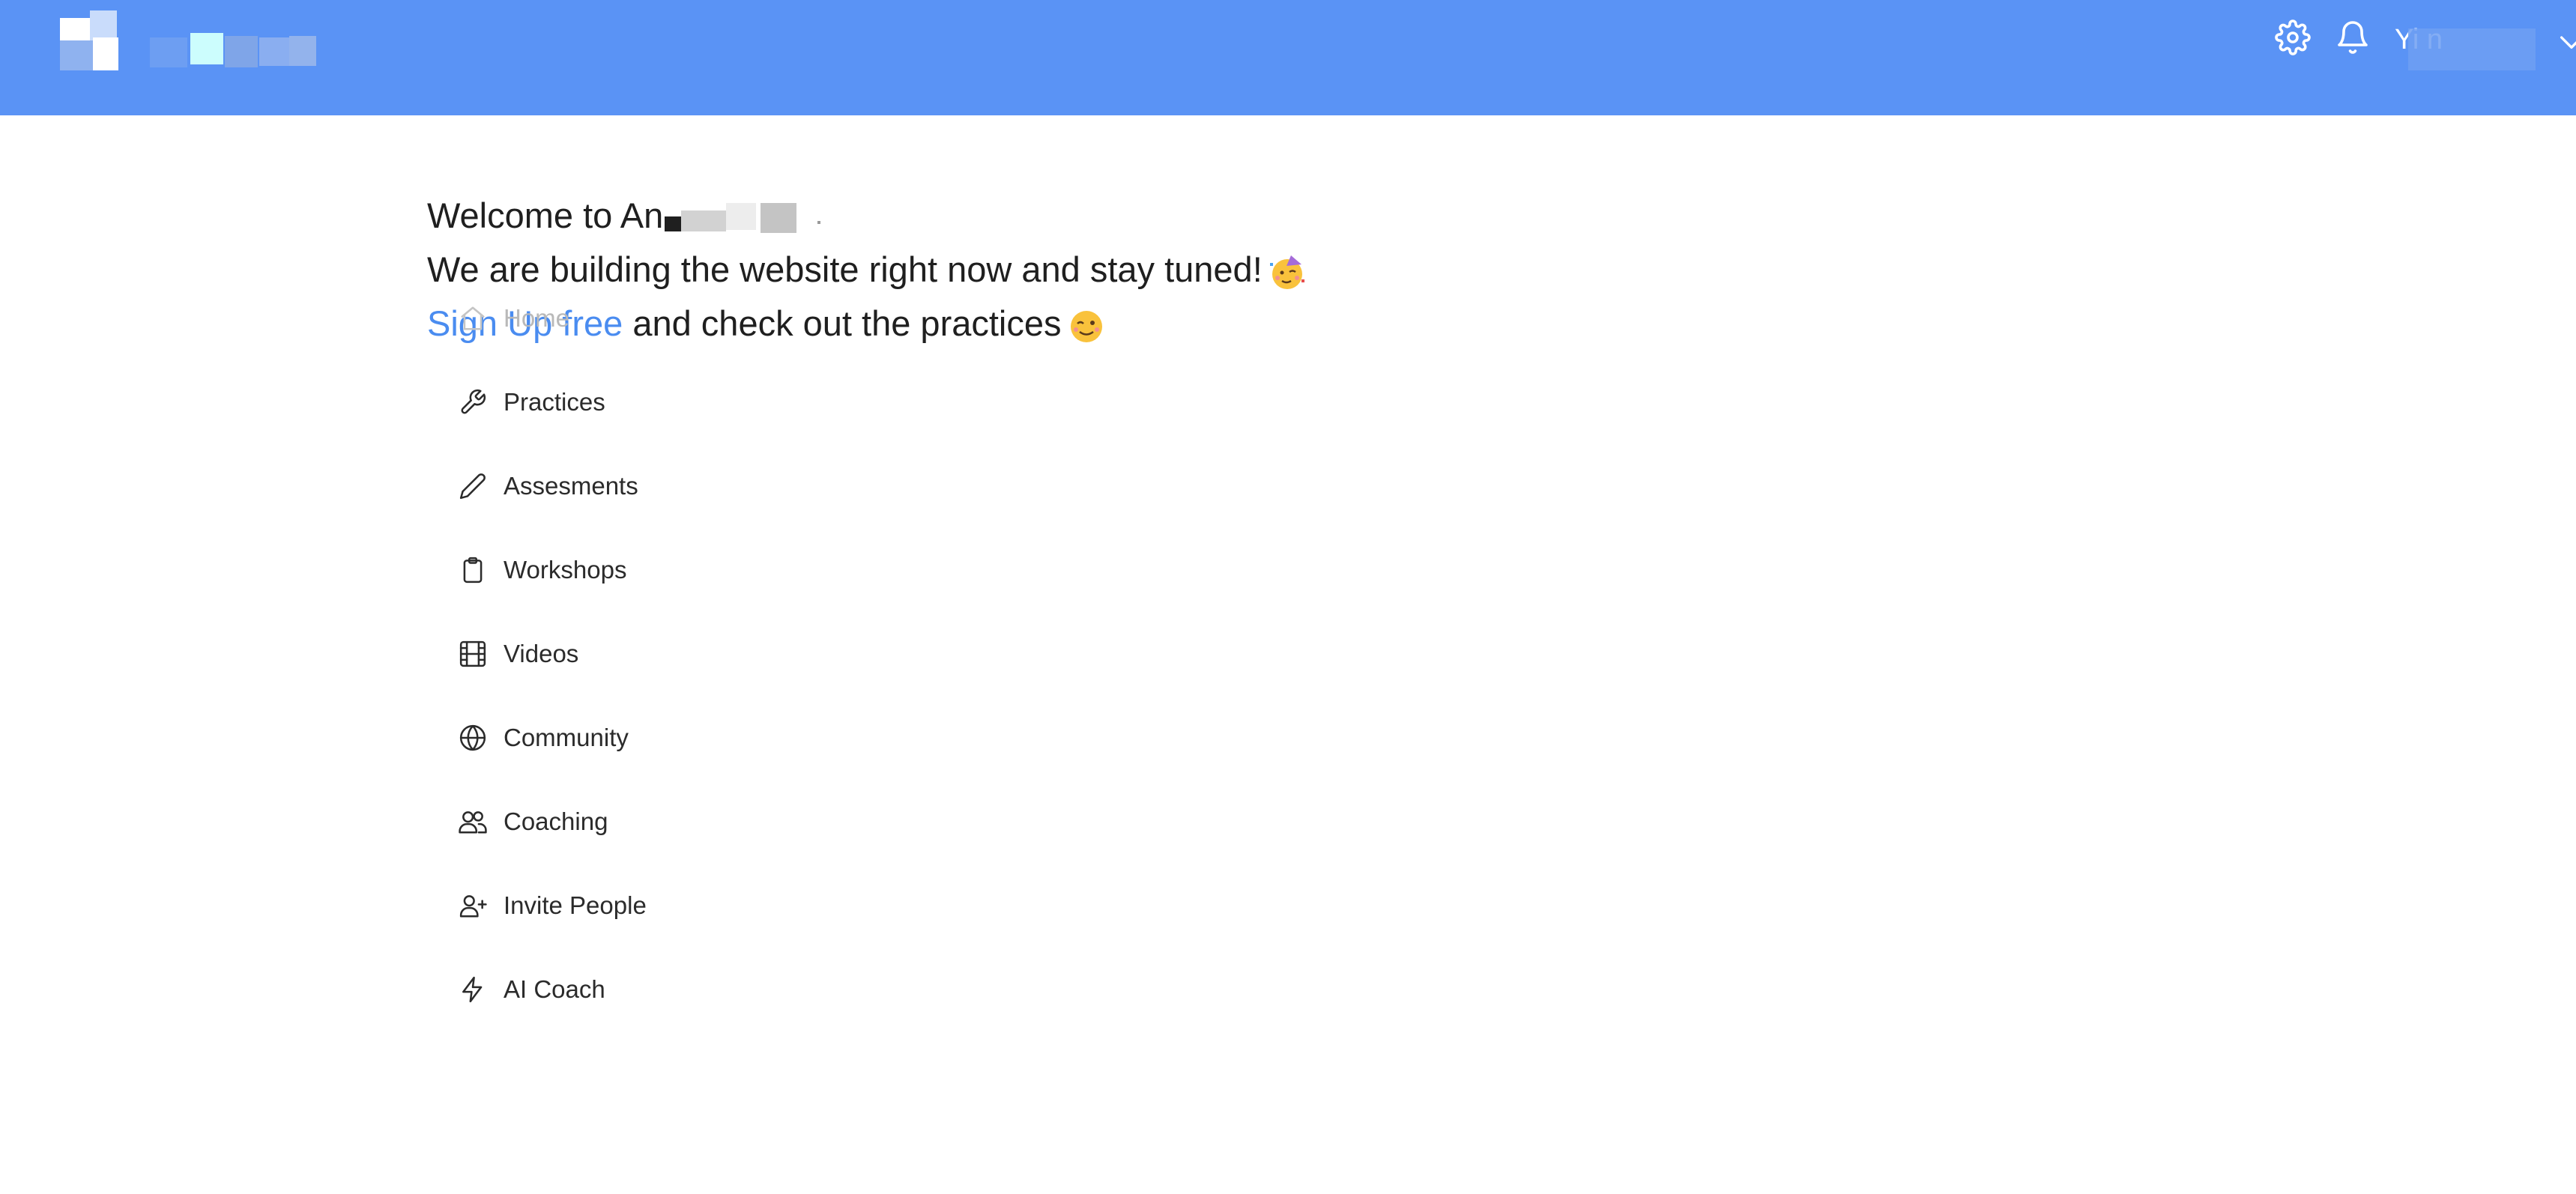 This screenshot has width=2576, height=1194. What do you see at coordinates (683, 569) in the screenshot?
I see `nav-item-workshops: Workshops` at bounding box center [683, 569].